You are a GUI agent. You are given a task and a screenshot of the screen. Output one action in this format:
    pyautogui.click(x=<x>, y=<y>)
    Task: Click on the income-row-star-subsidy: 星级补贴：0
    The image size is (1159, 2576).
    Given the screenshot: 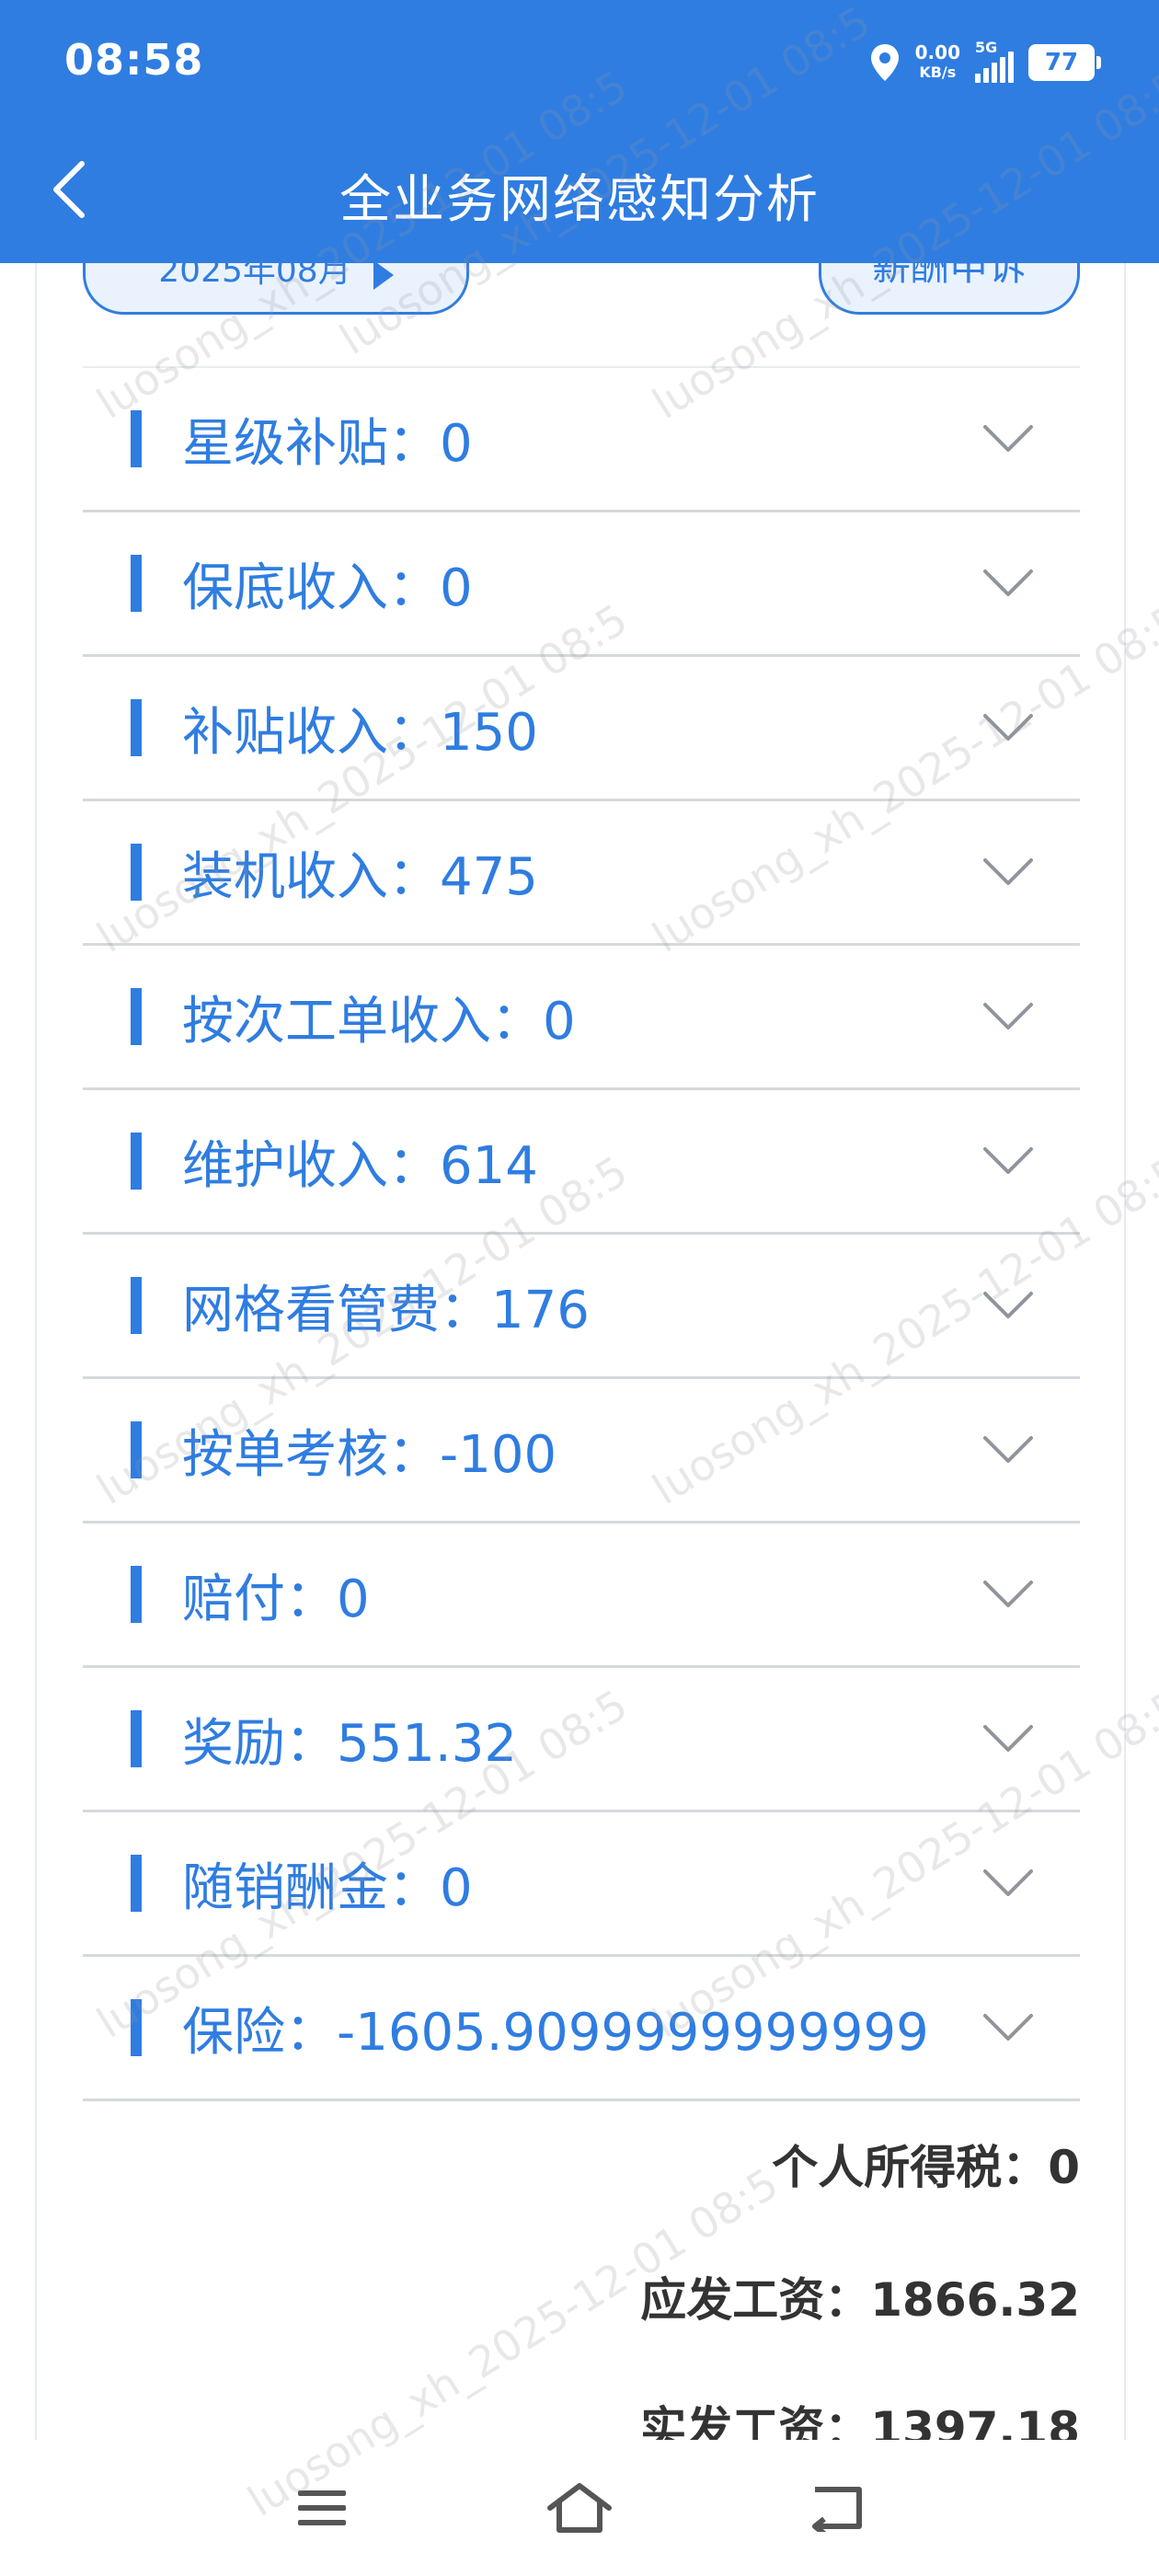 What is the action you would take?
    pyautogui.click(x=581, y=440)
    